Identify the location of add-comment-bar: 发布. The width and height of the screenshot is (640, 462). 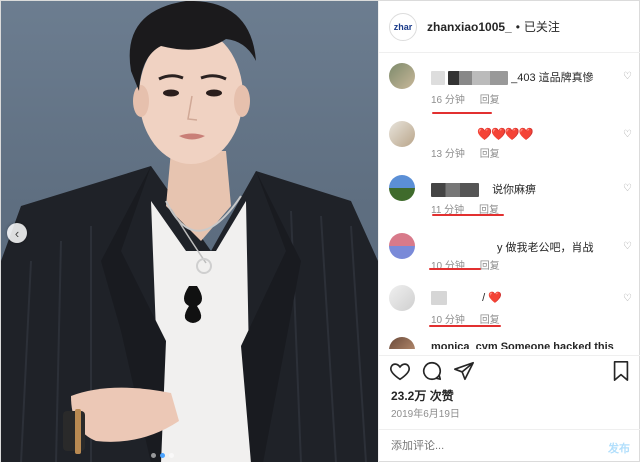
(509, 445).